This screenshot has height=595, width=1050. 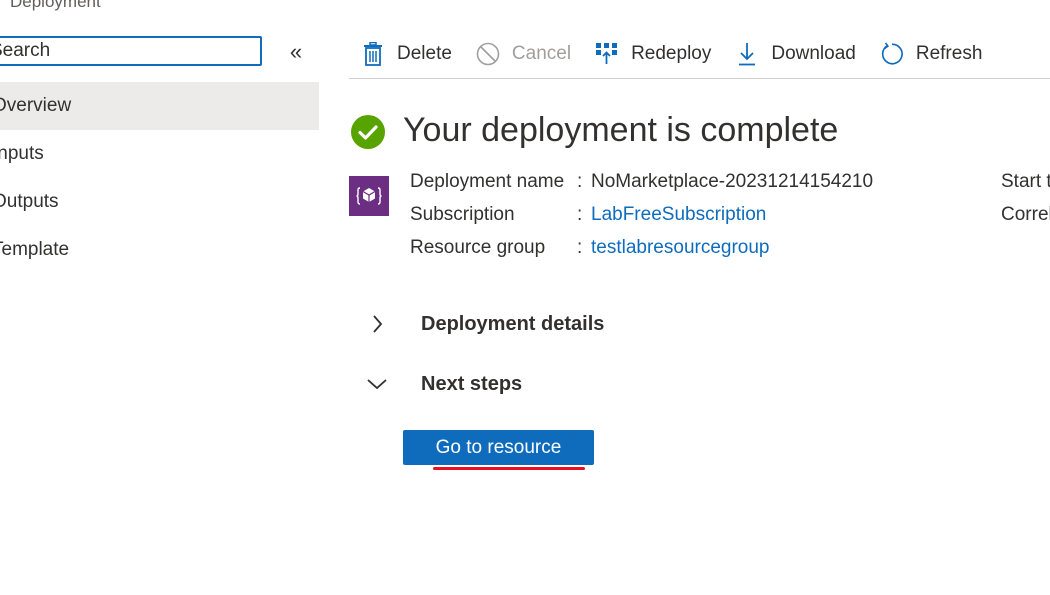 I want to click on chevron-down-icon, so click(x=377, y=384).